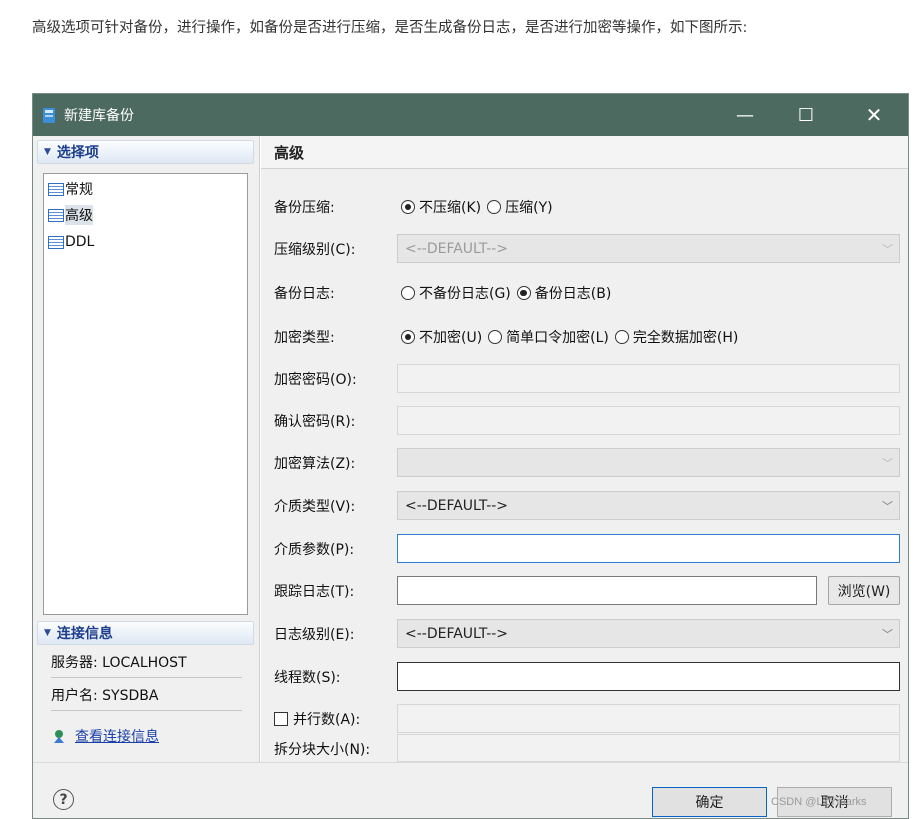  What do you see at coordinates (529, 208) in the screenshot?
I see `radio-label: 压缩(Y)` at bounding box center [529, 208].